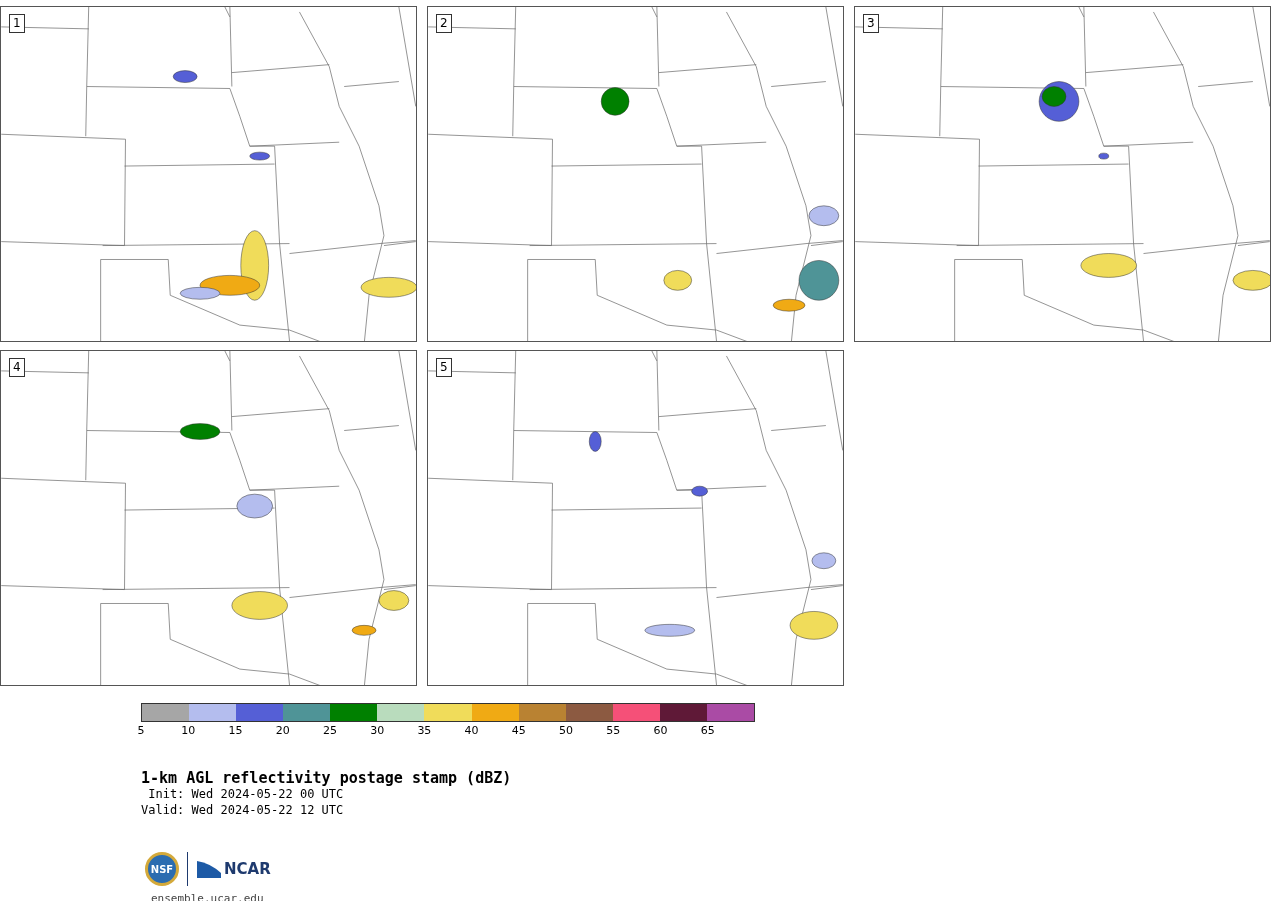 The height and width of the screenshot is (901, 1280). I want to click on scale-tick-label: 50, so click(566, 731).